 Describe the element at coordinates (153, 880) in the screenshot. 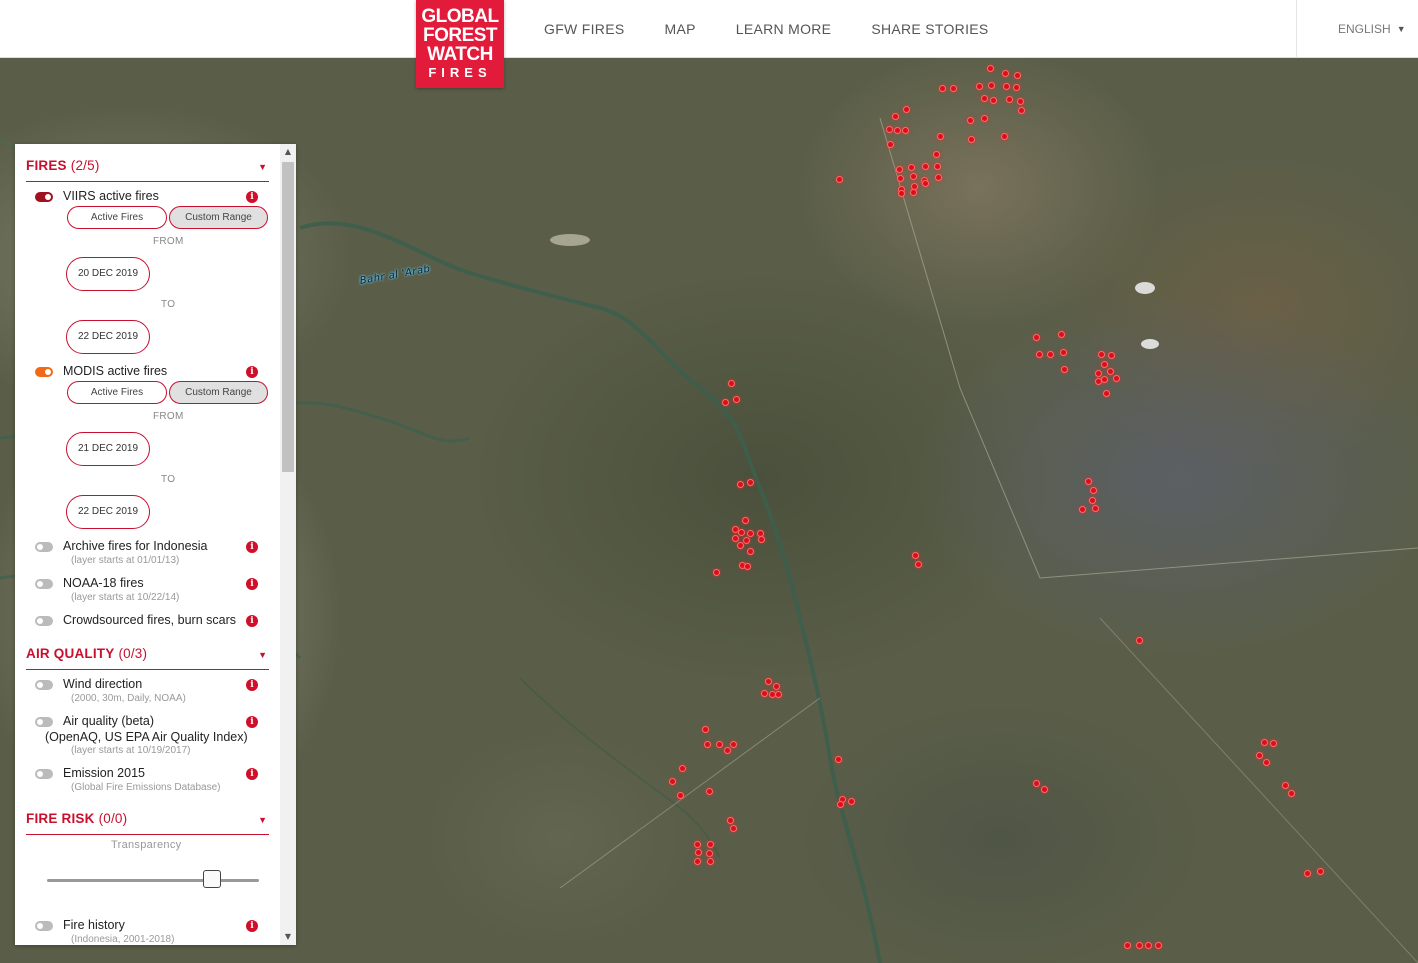

I see `transparency-slider-track` at that location.